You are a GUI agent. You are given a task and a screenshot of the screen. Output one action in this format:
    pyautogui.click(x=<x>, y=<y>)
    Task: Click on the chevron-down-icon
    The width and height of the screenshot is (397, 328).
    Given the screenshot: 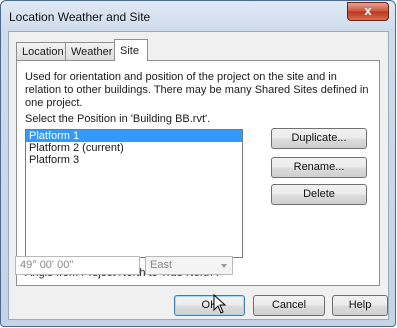 What is the action you would take?
    pyautogui.click(x=224, y=266)
    